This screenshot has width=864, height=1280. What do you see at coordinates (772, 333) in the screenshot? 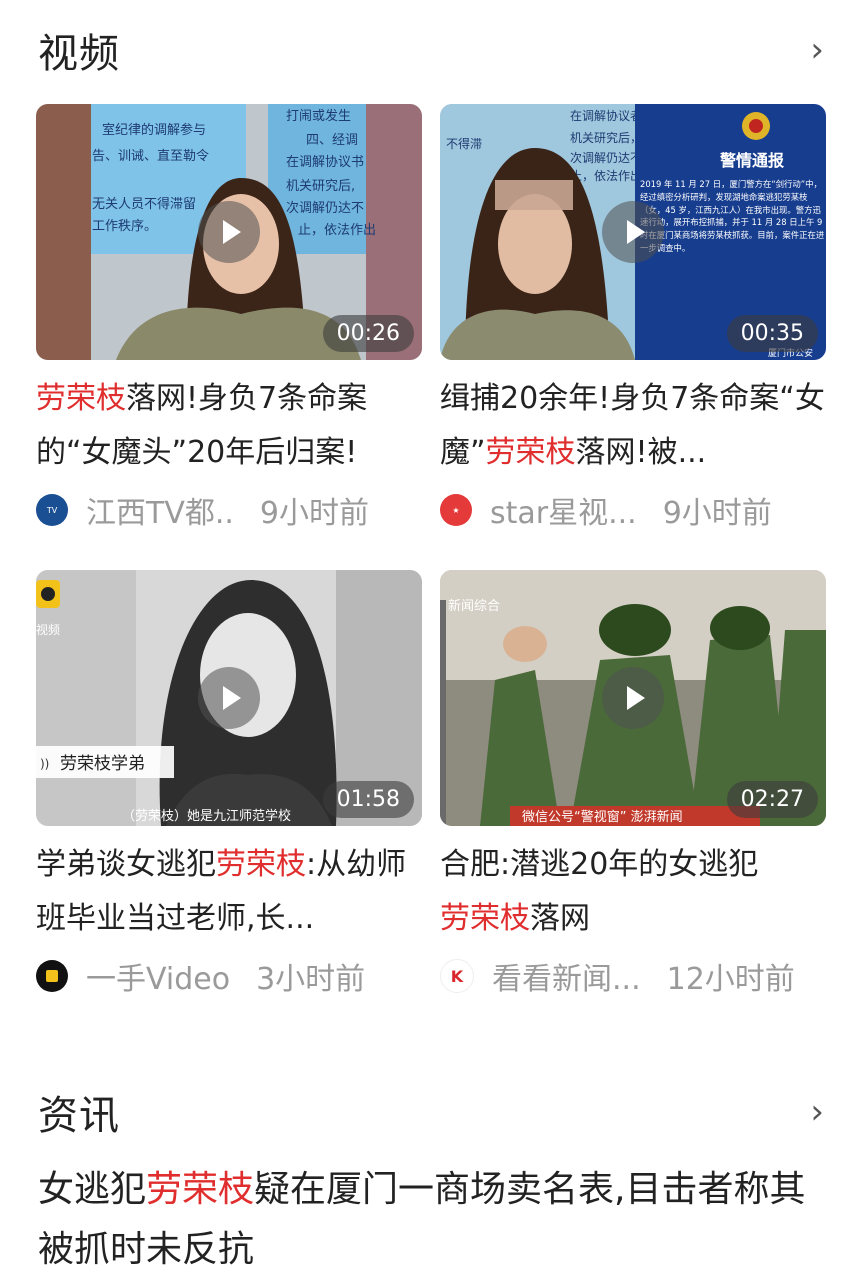
I see `video-duration: 00:35` at bounding box center [772, 333].